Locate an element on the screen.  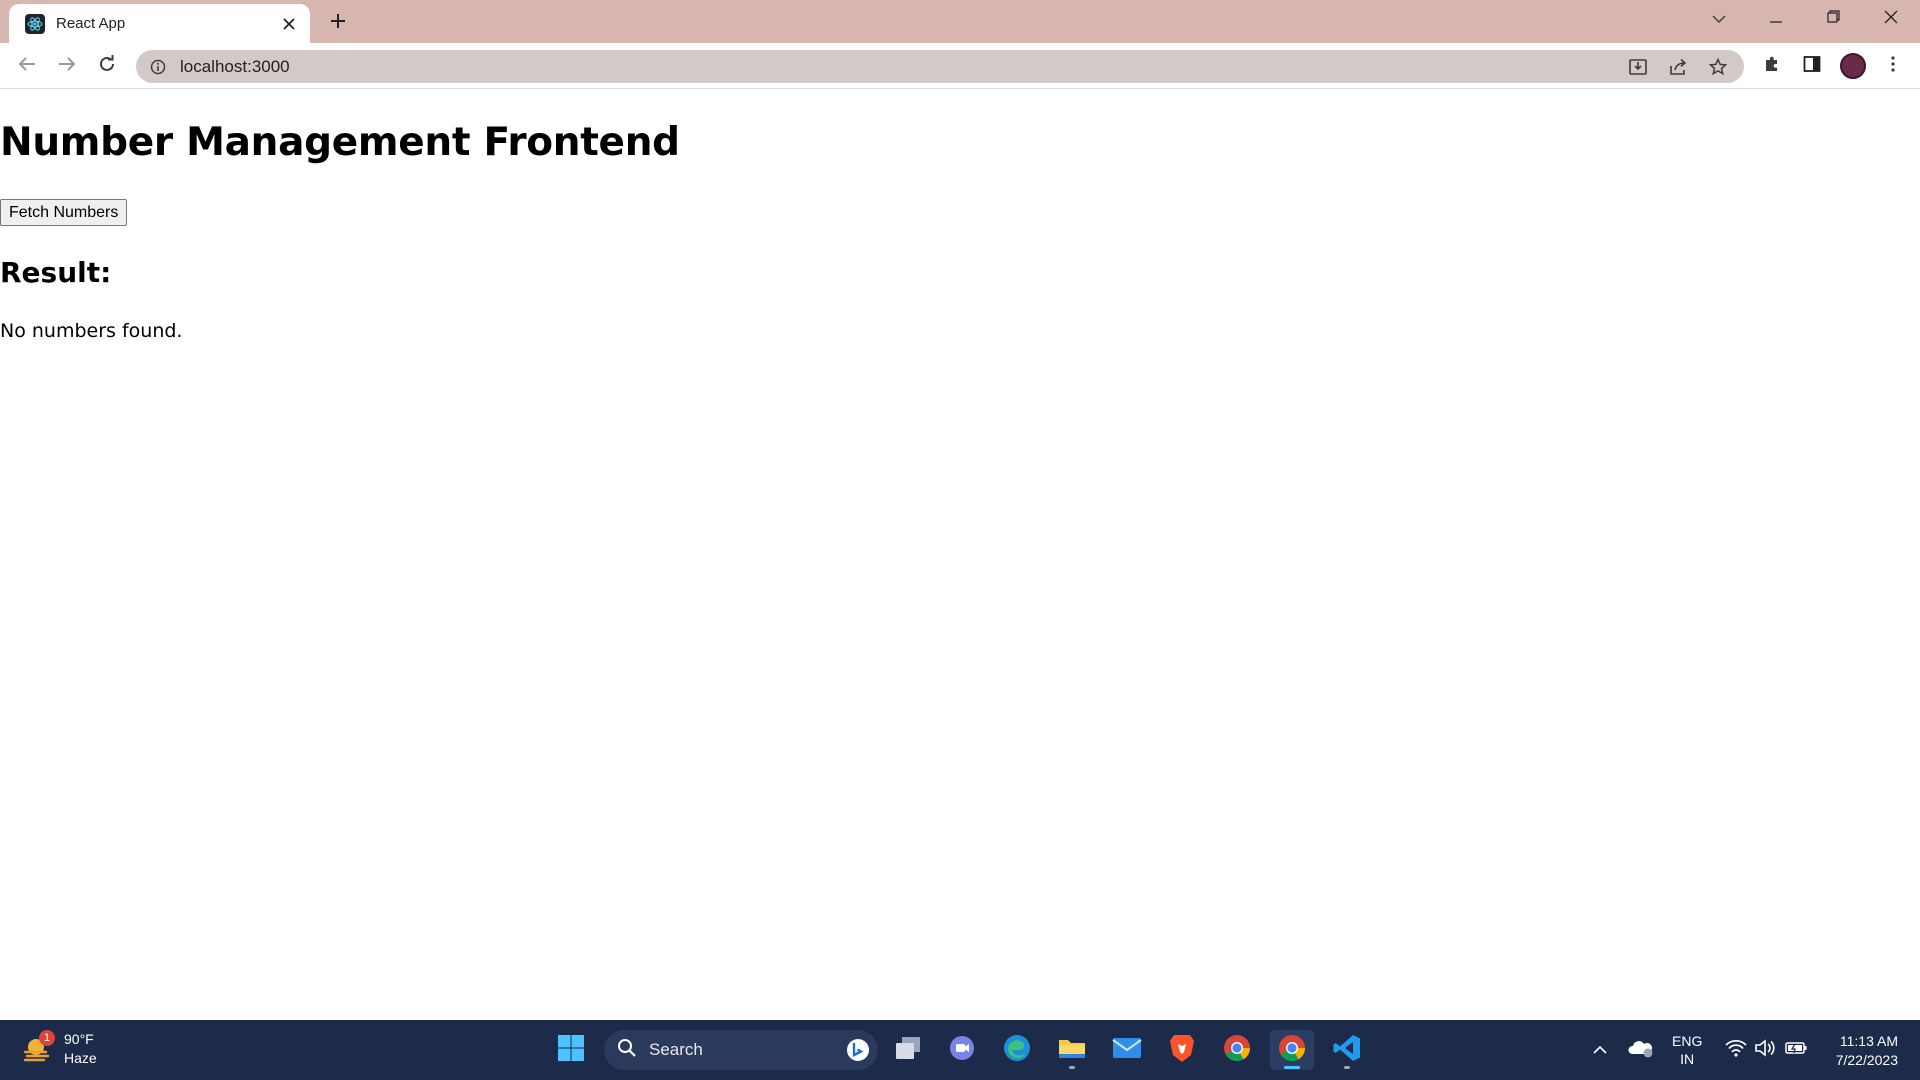
vscode-button is located at coordinates (1347, 1050).